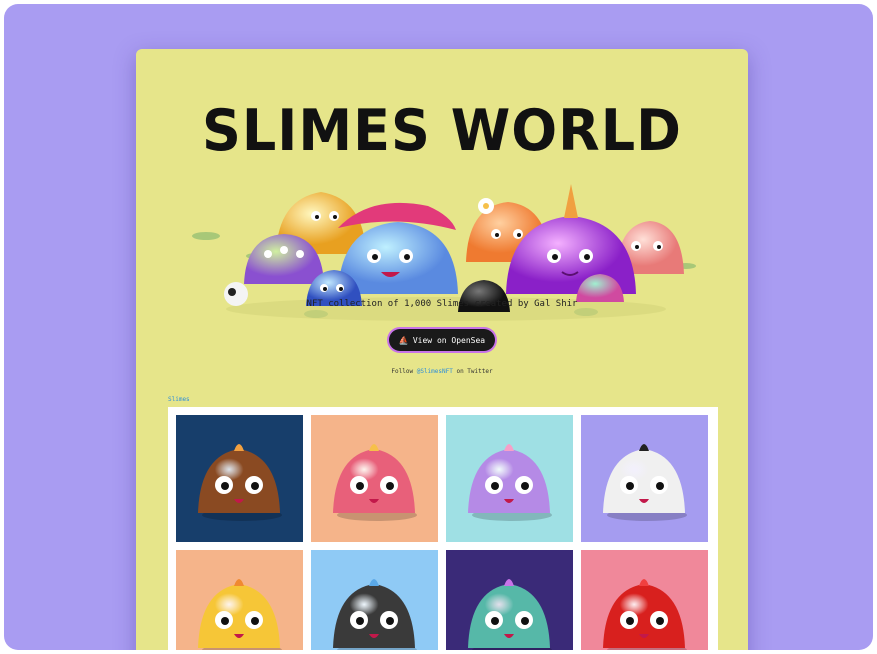 The height and width of the screenshot is (654, 877). Describe the element at coordinates (402, 371) in the screenshot. I see `follow-prefix: Follow` at that location.